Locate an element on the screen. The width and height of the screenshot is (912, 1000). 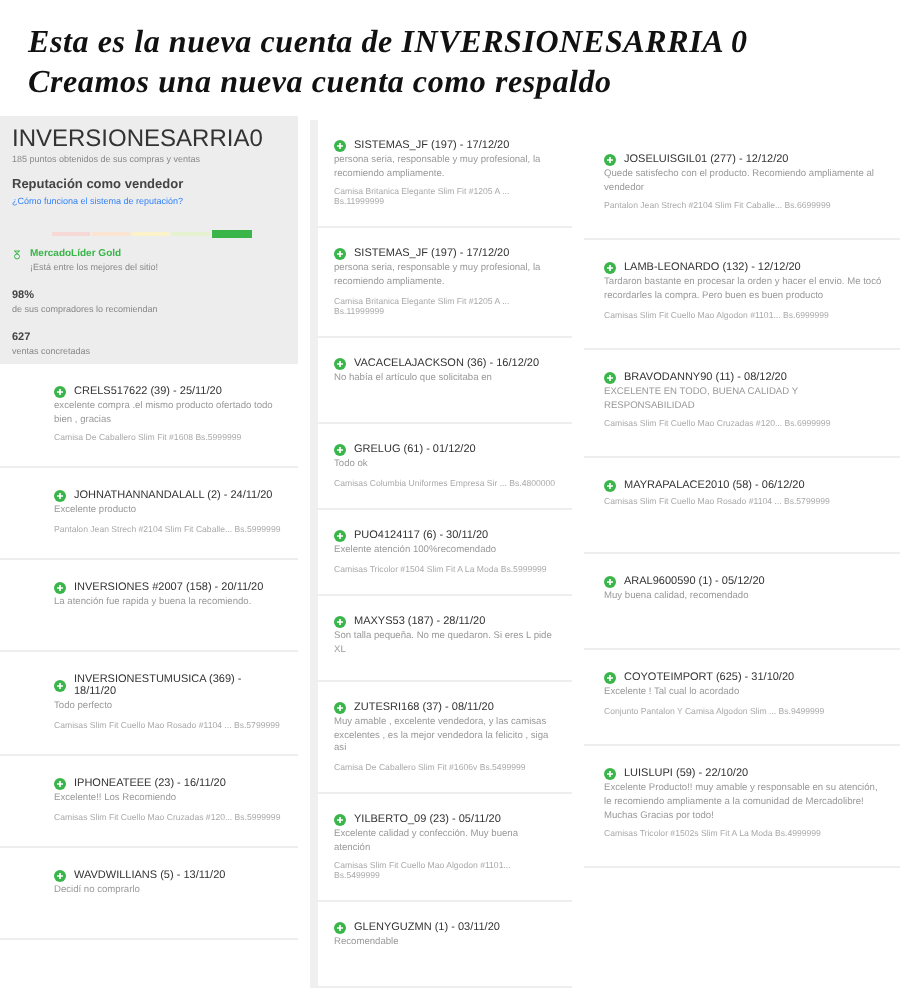
medal-icon is located at coordinates (17, 255).